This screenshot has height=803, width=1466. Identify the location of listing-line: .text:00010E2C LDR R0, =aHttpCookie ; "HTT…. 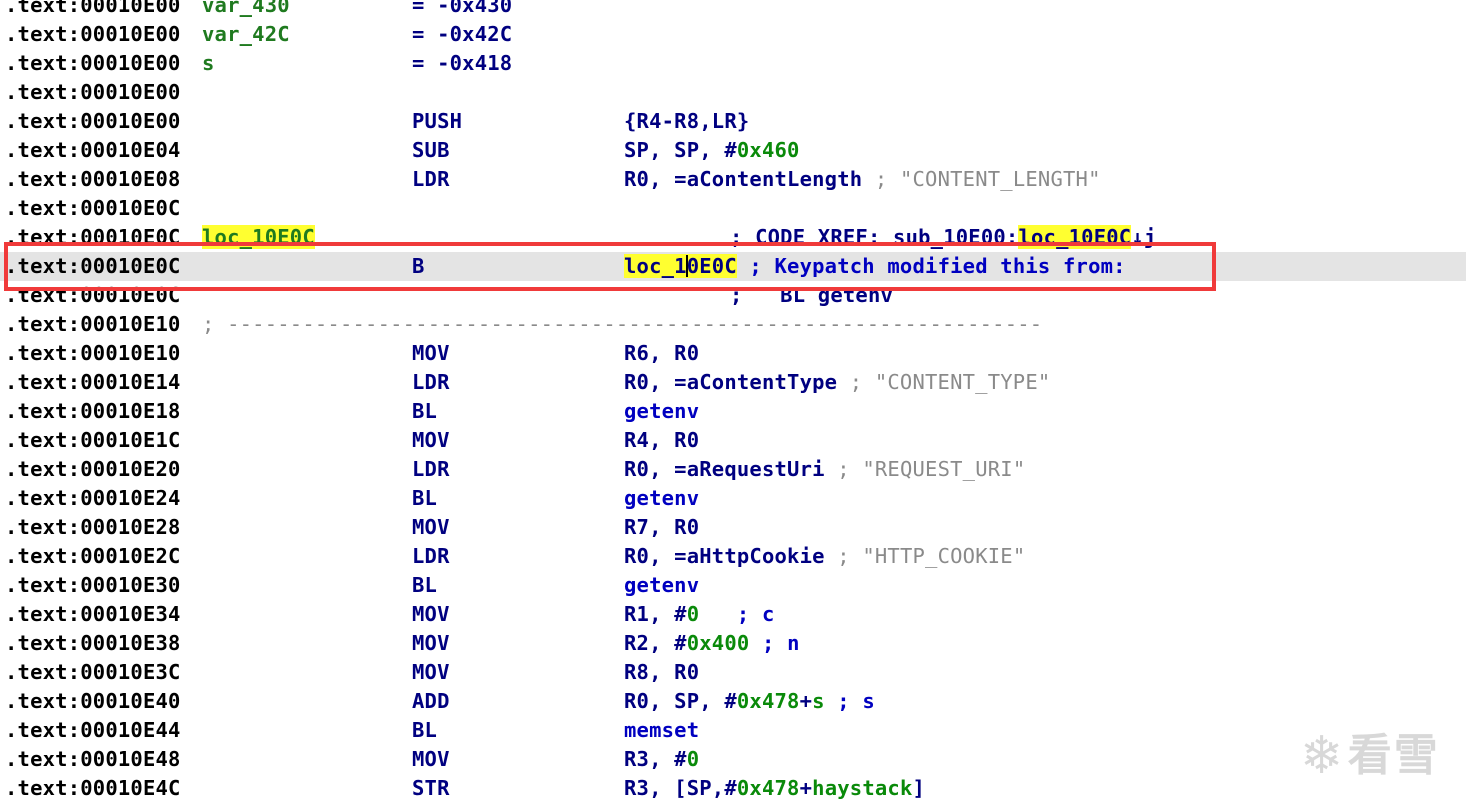
(733, 556).